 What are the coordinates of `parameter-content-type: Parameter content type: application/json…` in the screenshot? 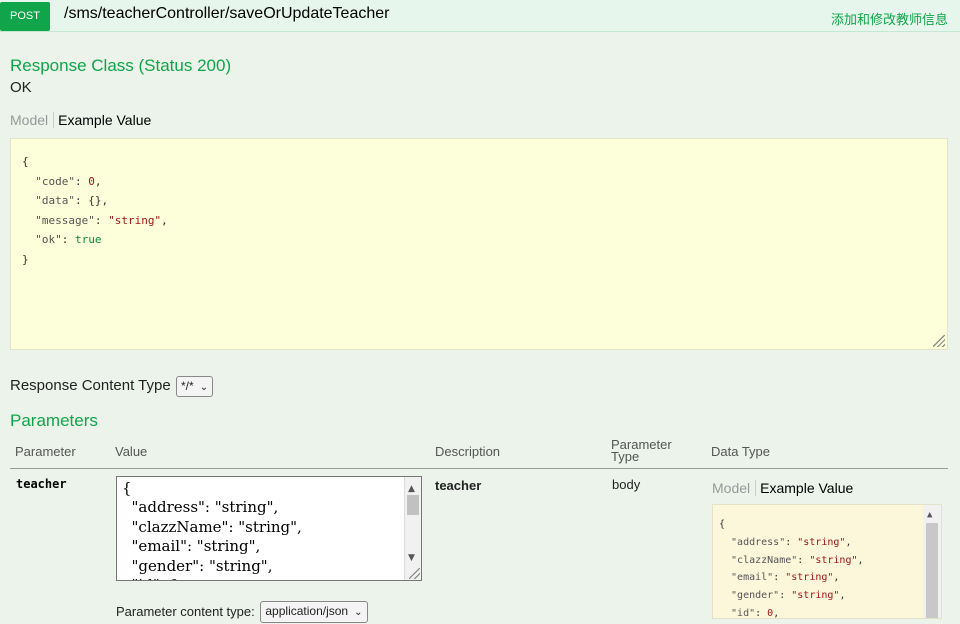 It's located at (242, 612).